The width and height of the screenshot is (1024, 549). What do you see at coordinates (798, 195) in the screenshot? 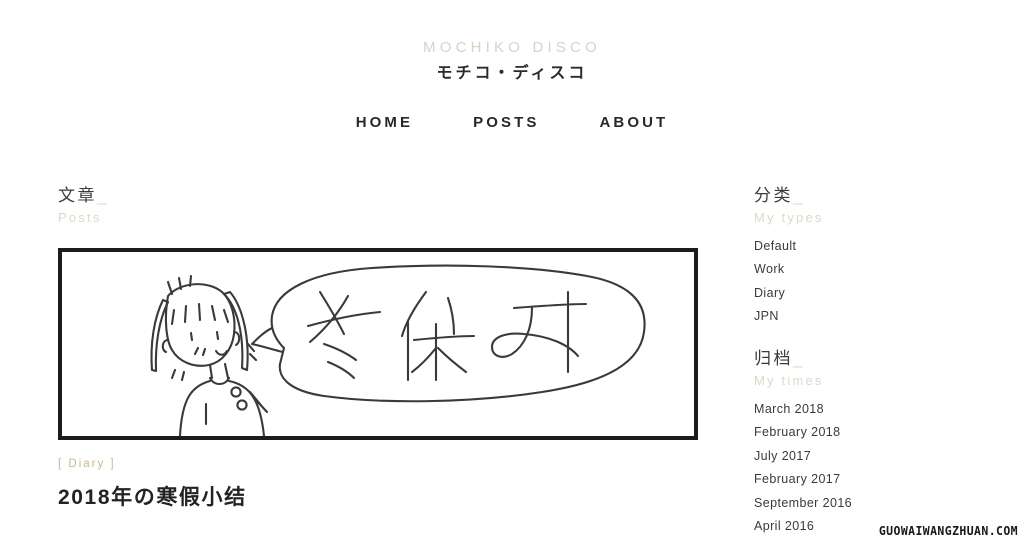
I see `types-heading-underscore: _` at bounding box center [798, 195].